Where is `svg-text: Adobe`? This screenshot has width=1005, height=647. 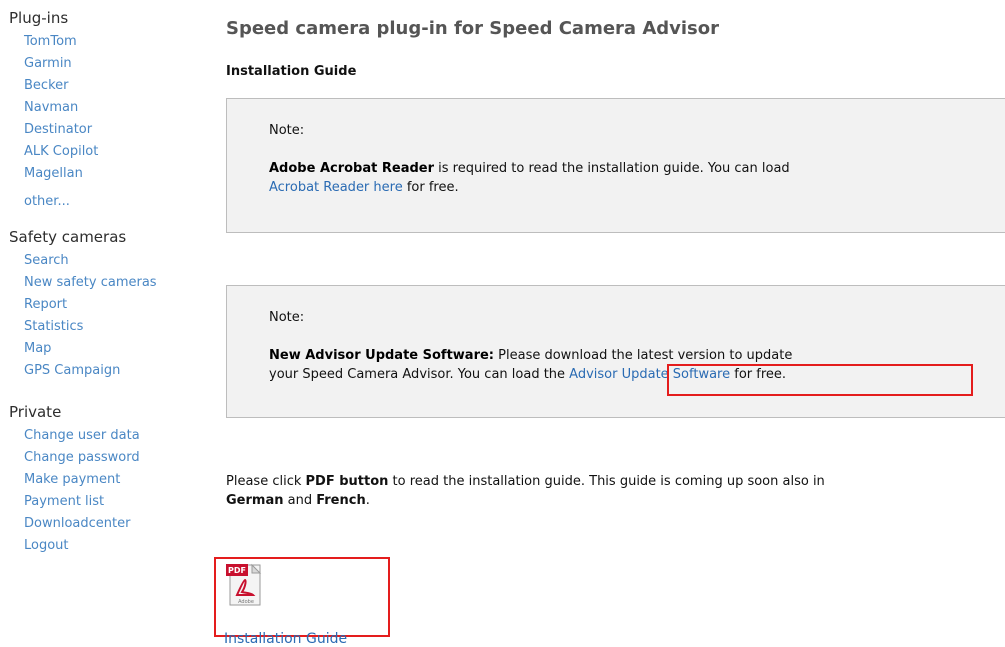 svg-text: Adobe is located at coordinates (246, 602).